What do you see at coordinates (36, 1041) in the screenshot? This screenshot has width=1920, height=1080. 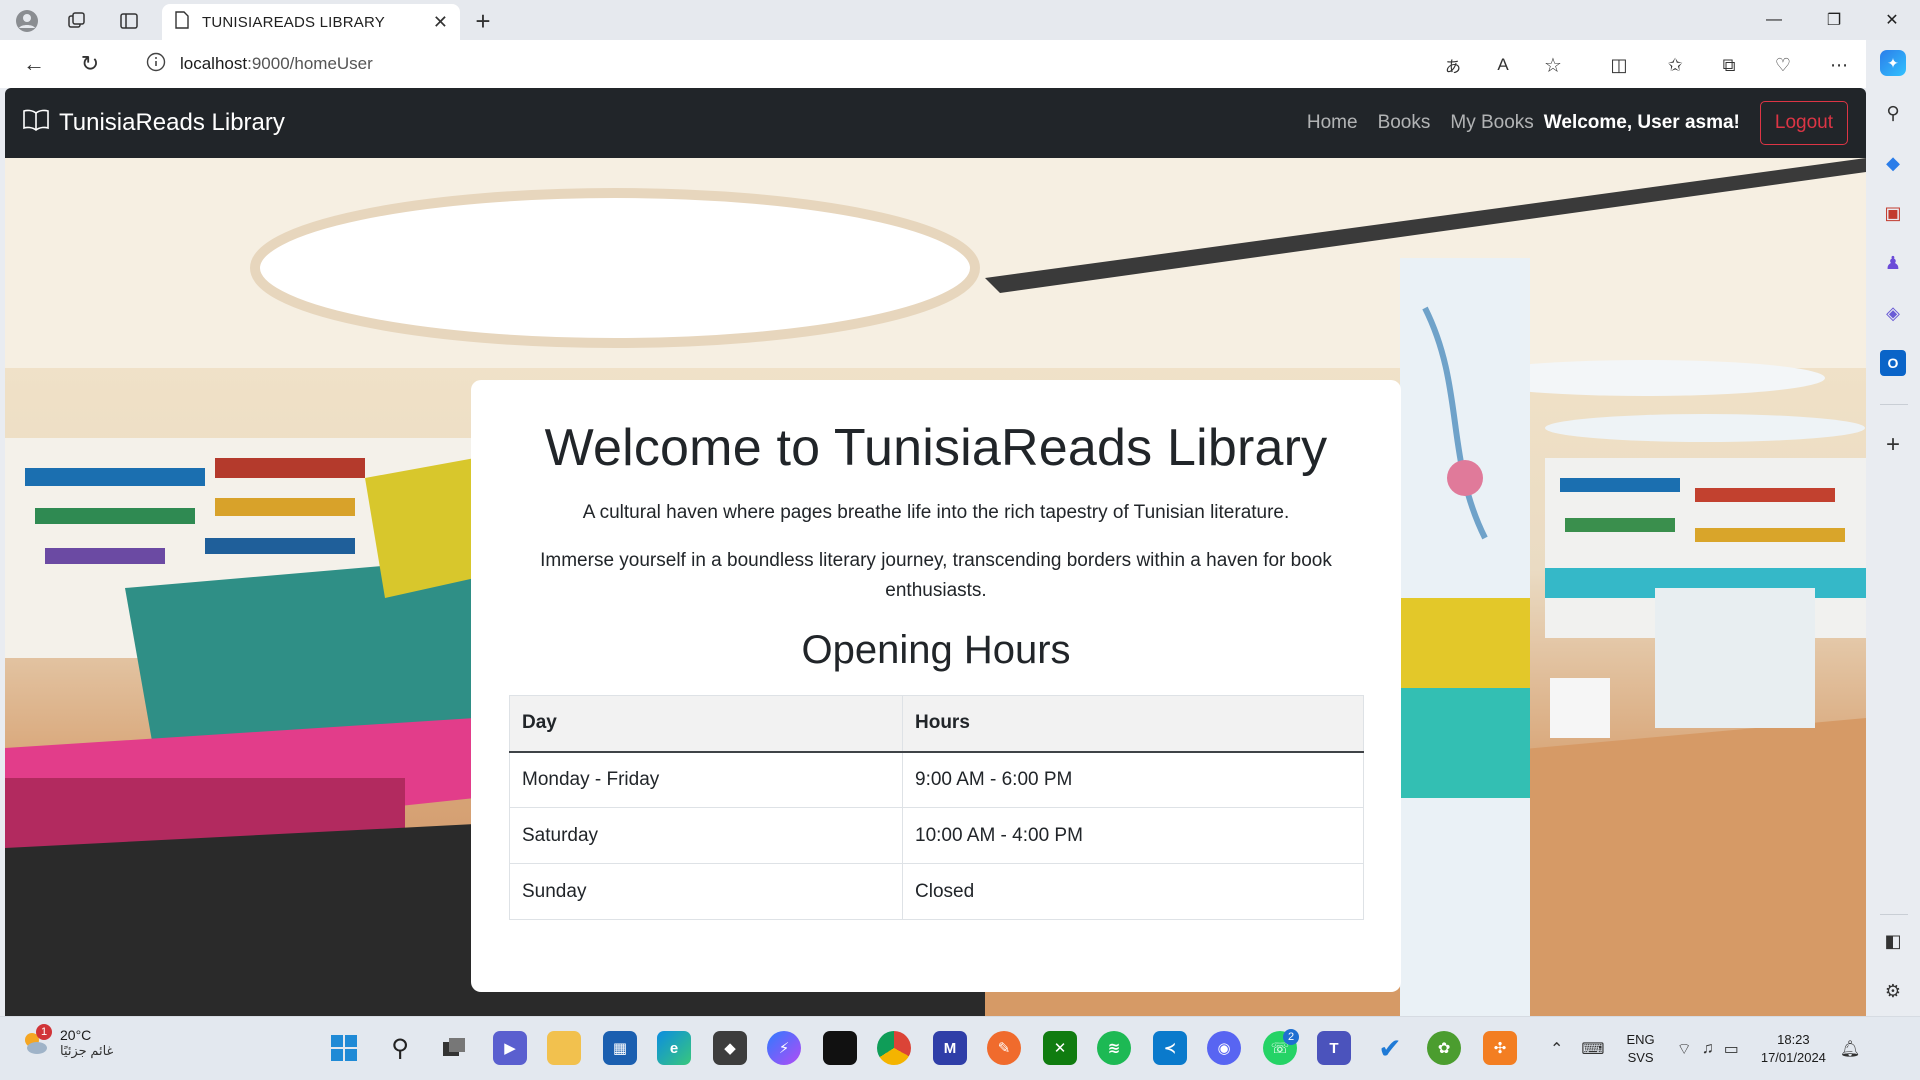 I see `weather-icon: 1` at bounding box center [36, 1041].